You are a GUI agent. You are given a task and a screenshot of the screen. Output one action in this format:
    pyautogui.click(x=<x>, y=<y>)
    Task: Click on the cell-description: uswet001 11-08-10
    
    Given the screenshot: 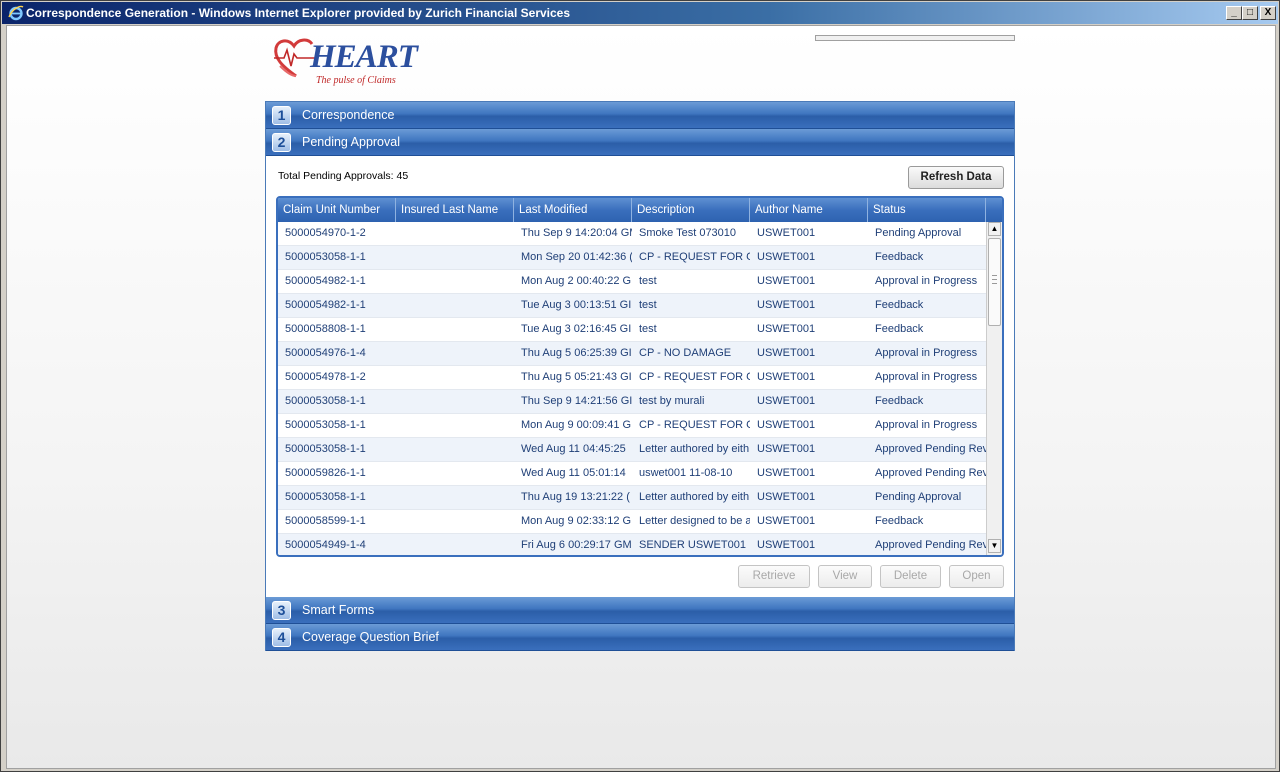 What is the action you would take?
    pyautogui.click(x=686, y=473)
    